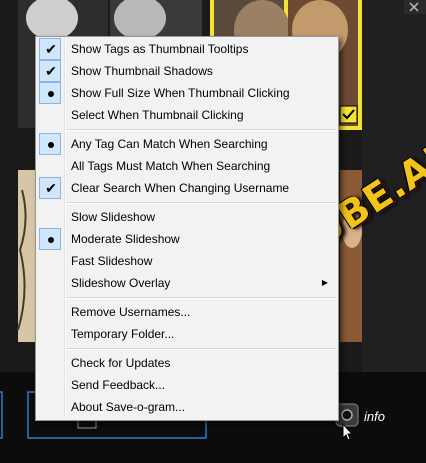 Image resolution: width=426 pixels, height=463 pixels. Describe the element at coordinates (171, 166) in the screenshot. I see `menu-item-label: All Tags Must Match When Searching` at that location.